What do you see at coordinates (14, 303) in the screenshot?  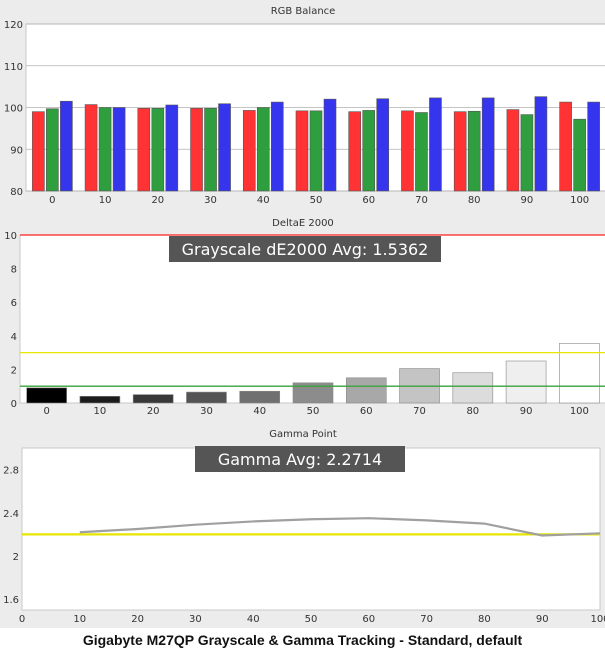 I see `panel2-y-tick-label: 6` at bounding box center [14, 303].